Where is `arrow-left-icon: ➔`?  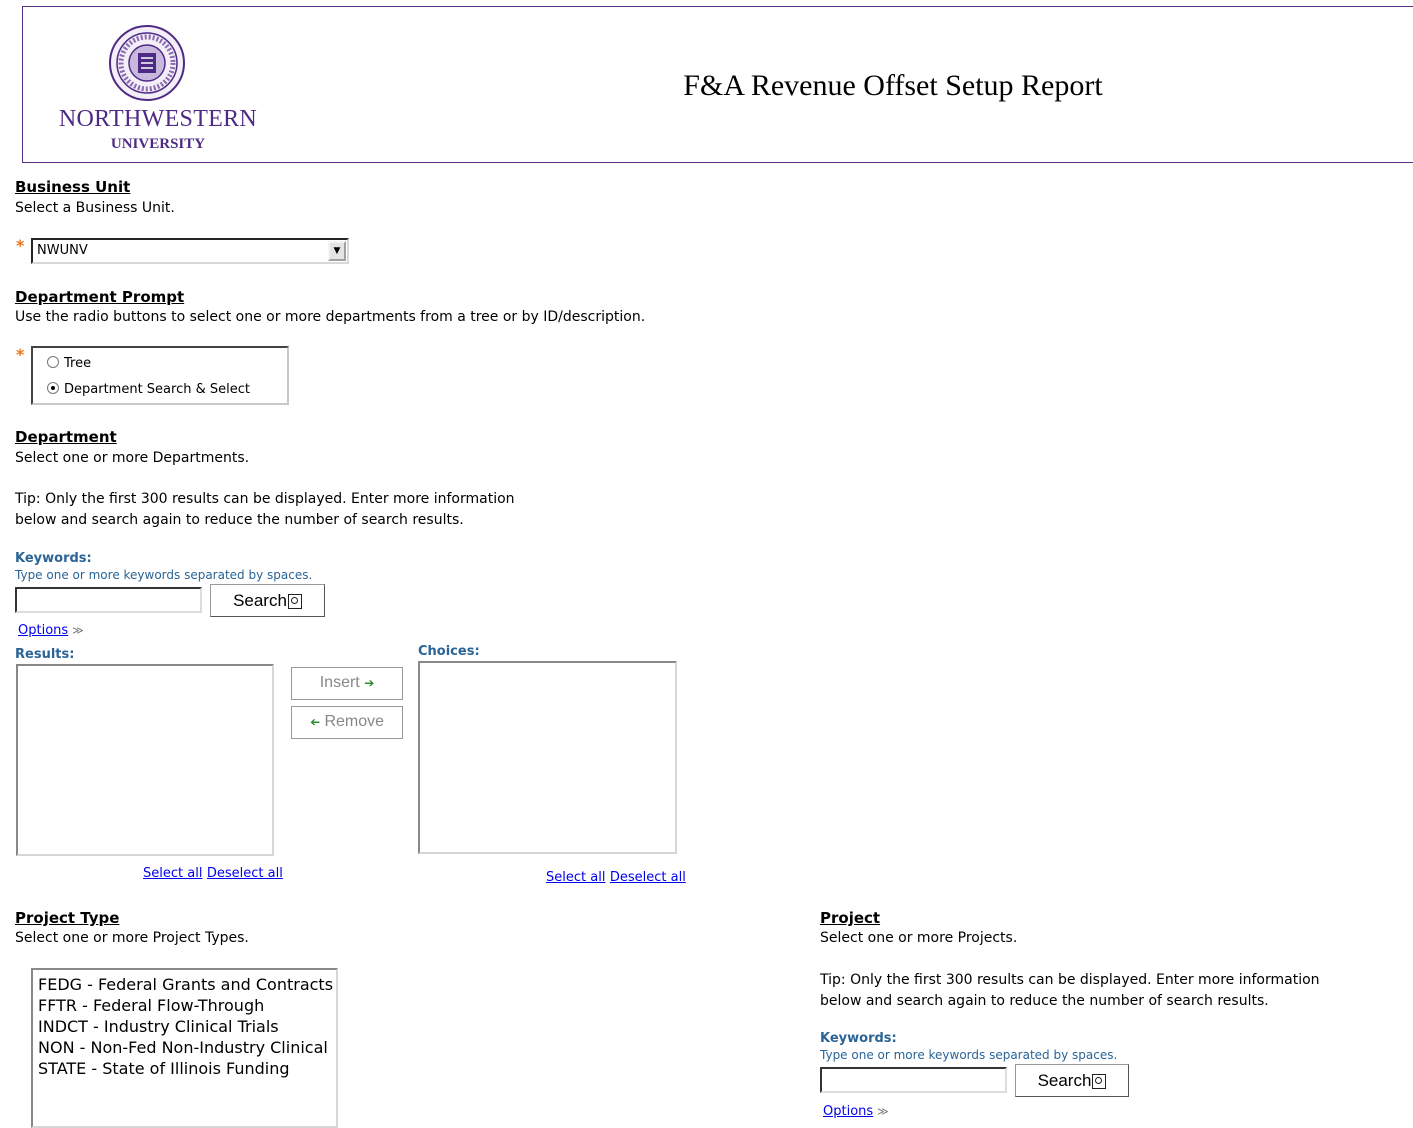 arrow-left-icon: ➔ is located at coordinates (315, 722).